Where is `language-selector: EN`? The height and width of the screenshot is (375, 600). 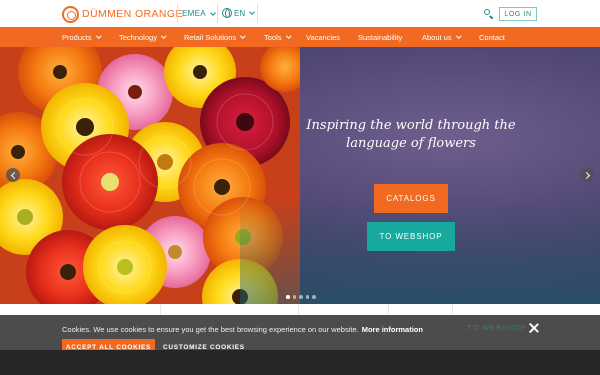
language-selector: EN is located at coordinates (238, 13).